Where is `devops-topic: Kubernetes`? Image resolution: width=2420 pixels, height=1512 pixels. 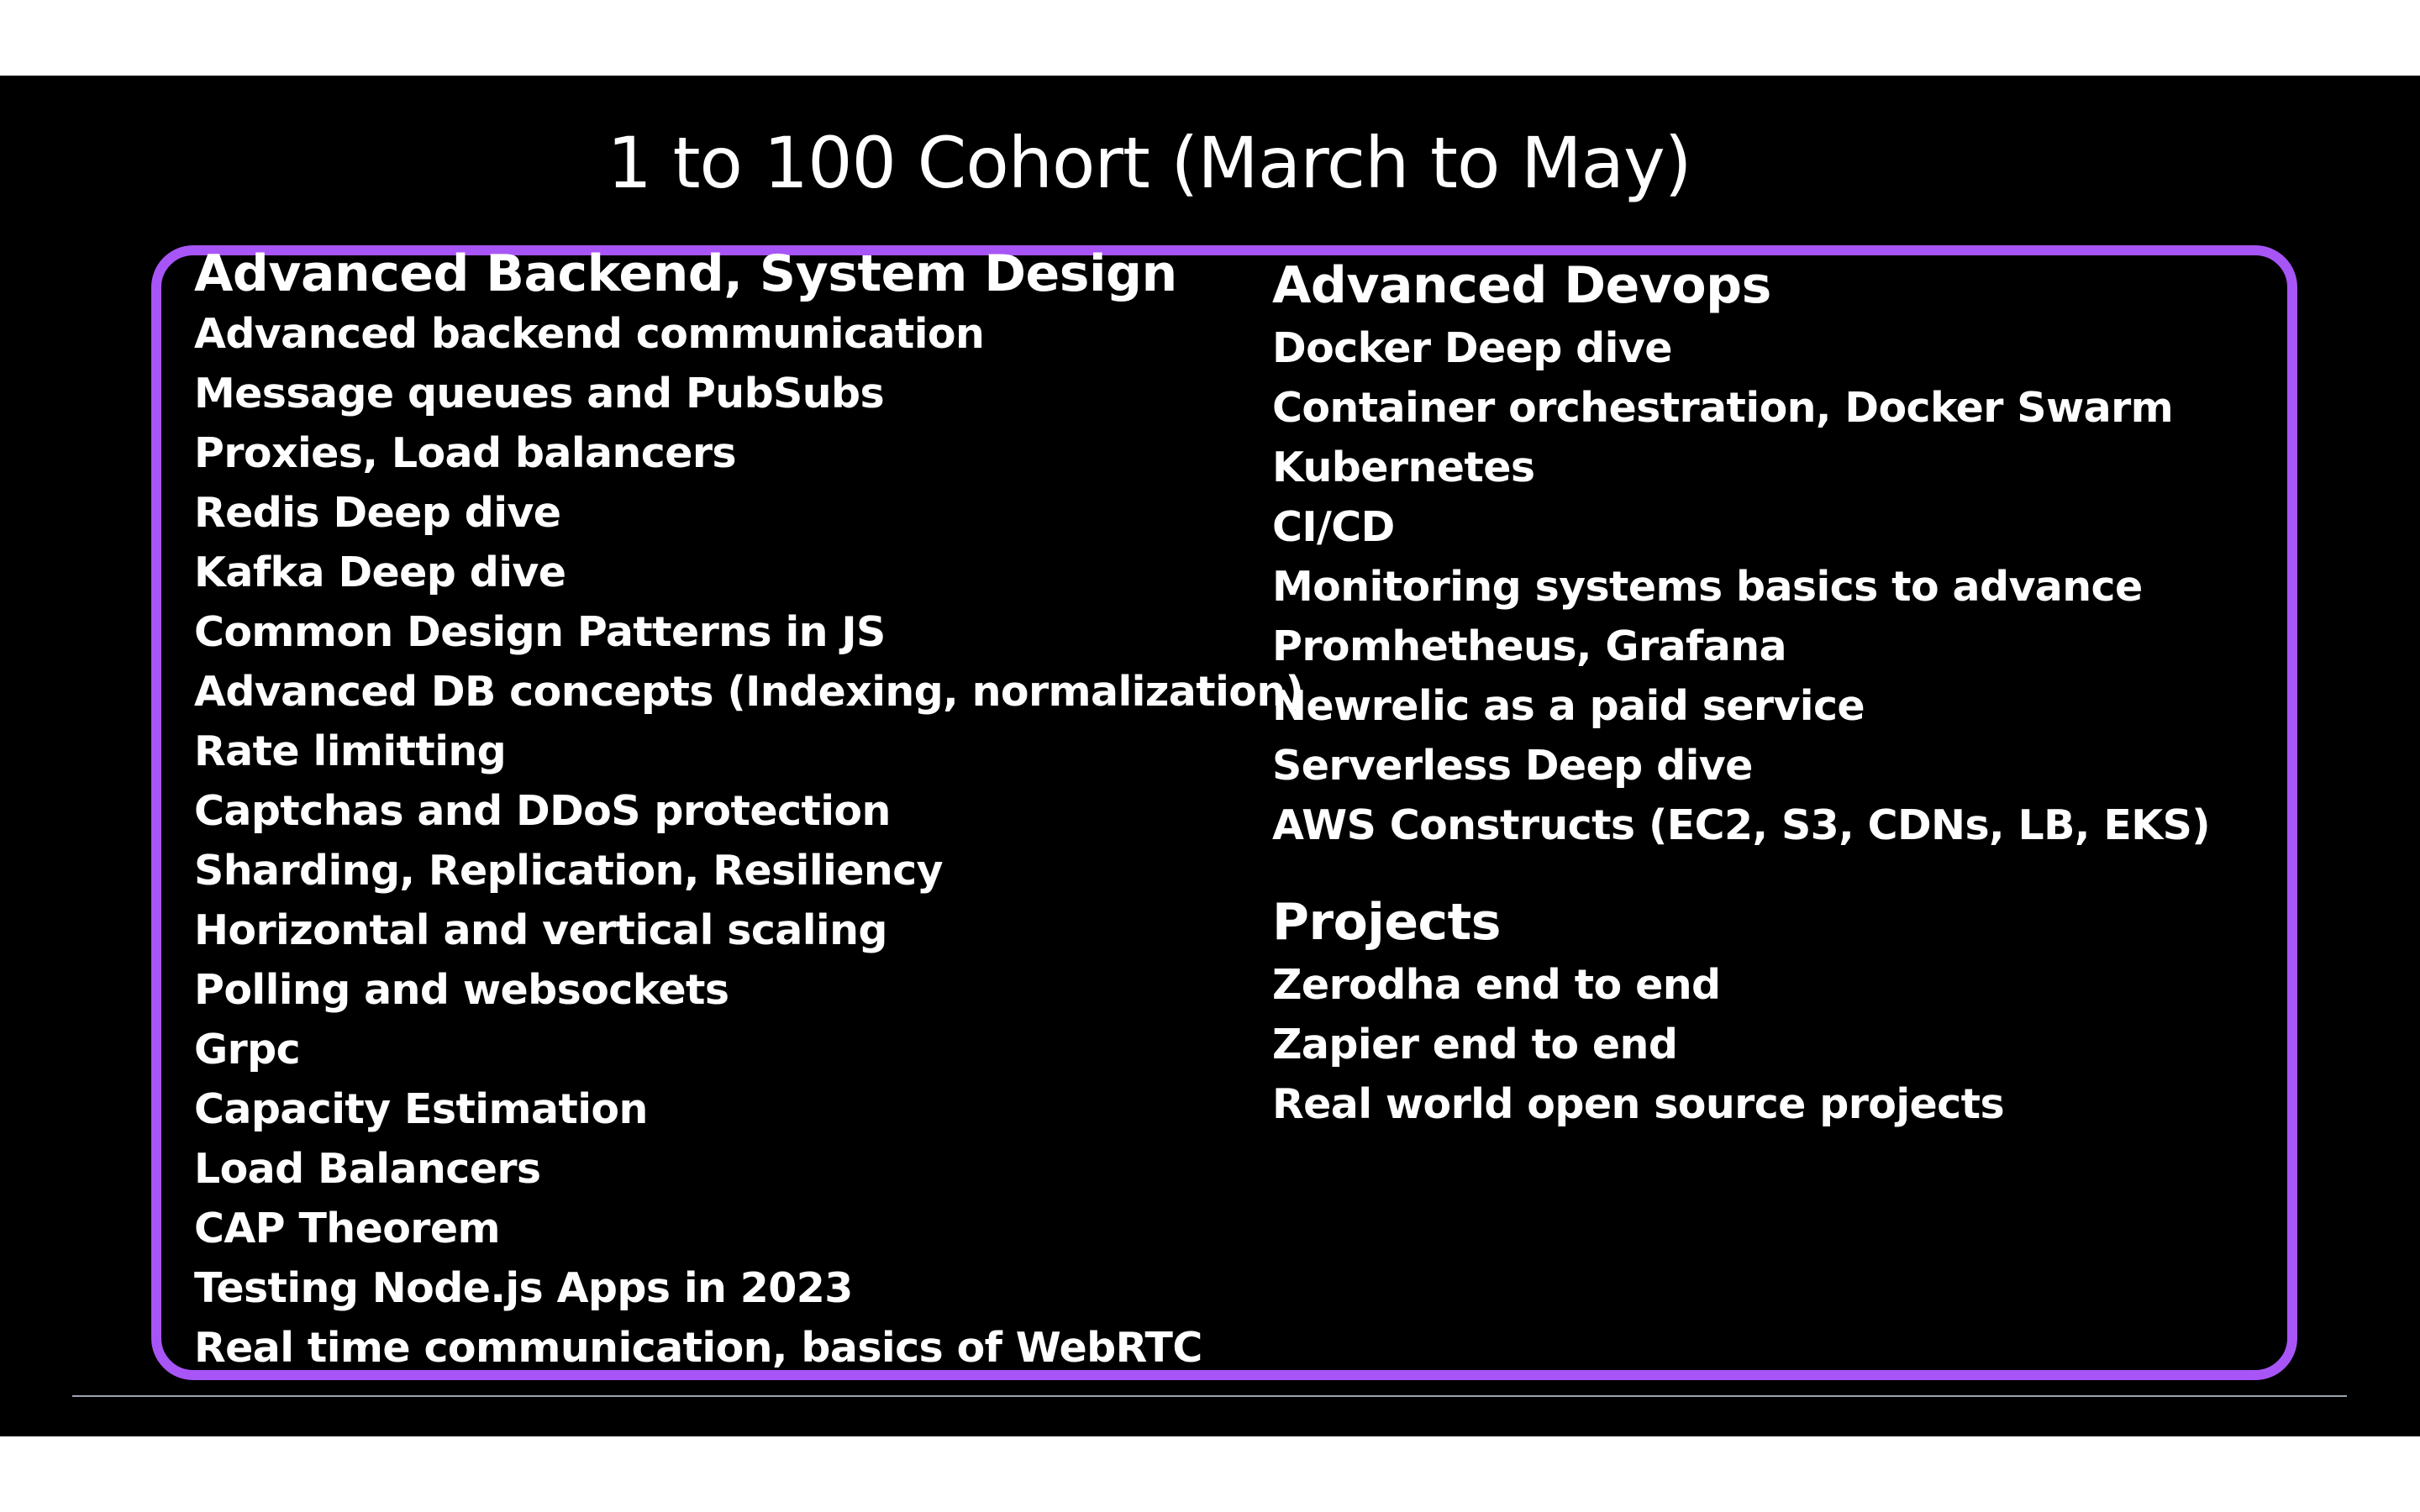
devops-topic: Kubernetes is located at coordinates (1404, 467).